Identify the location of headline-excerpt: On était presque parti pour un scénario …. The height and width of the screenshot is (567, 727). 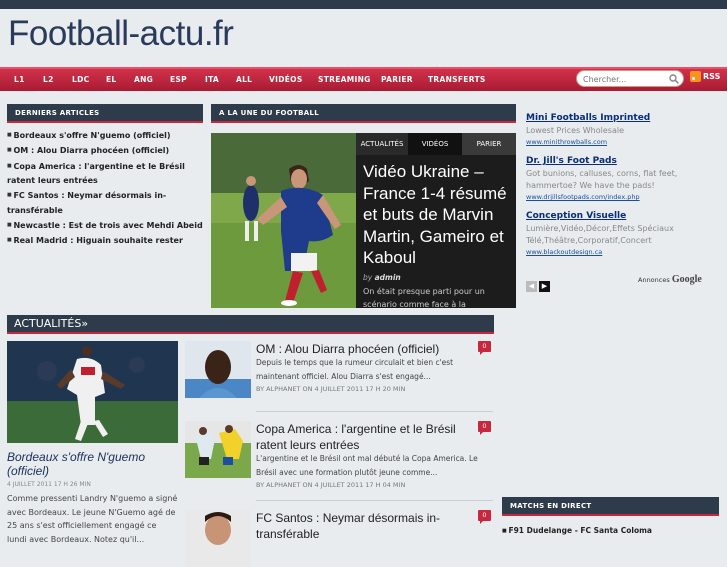
(424, 297).